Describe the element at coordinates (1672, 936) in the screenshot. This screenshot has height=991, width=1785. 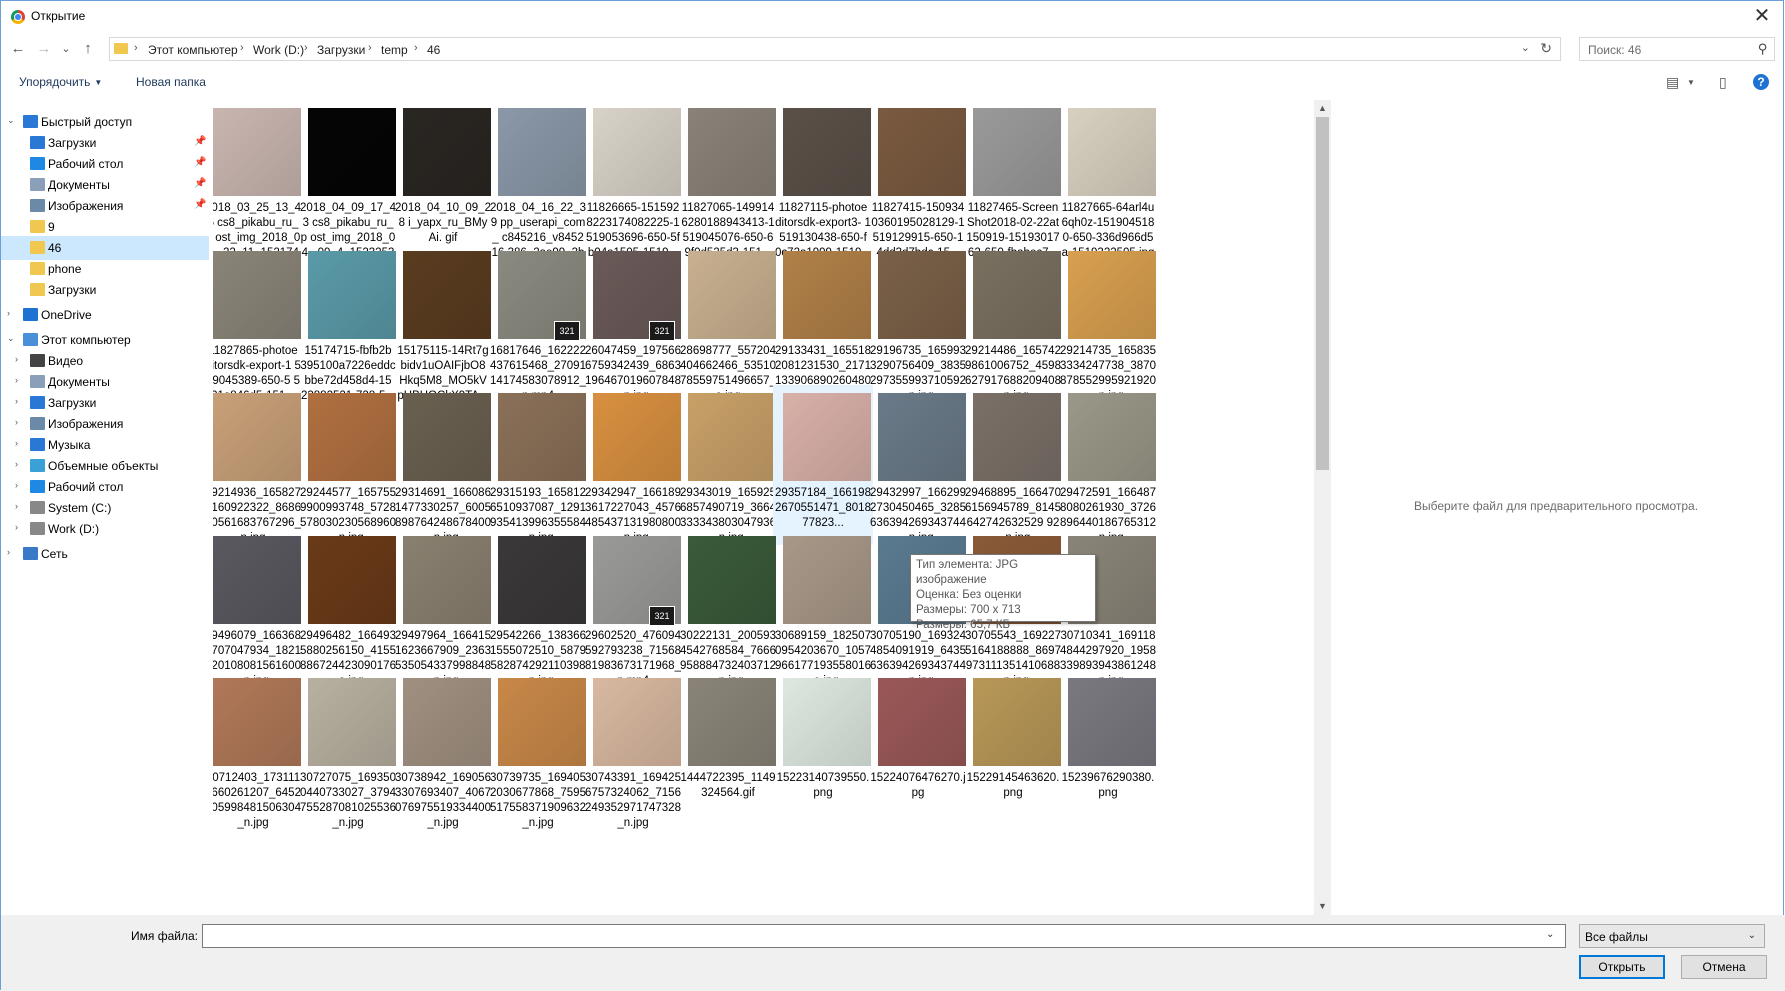
I see `file-type-select: Все файлы ⌄` at that location.